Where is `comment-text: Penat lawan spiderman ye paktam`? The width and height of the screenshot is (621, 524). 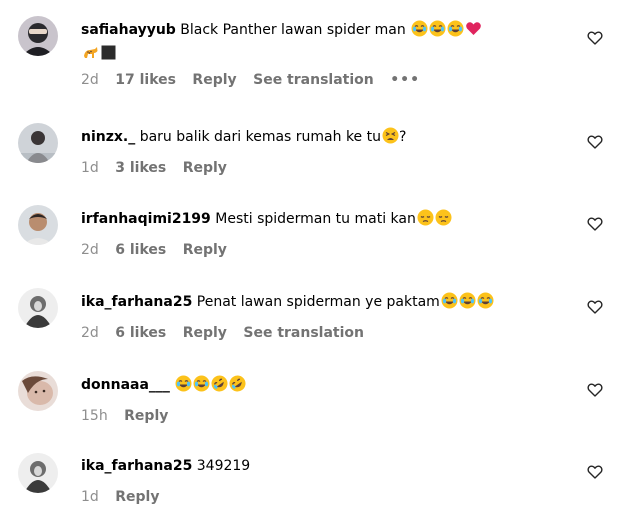
comment-text: Penat lawan spiderman ye paktam is located at coordinates (318, 302).